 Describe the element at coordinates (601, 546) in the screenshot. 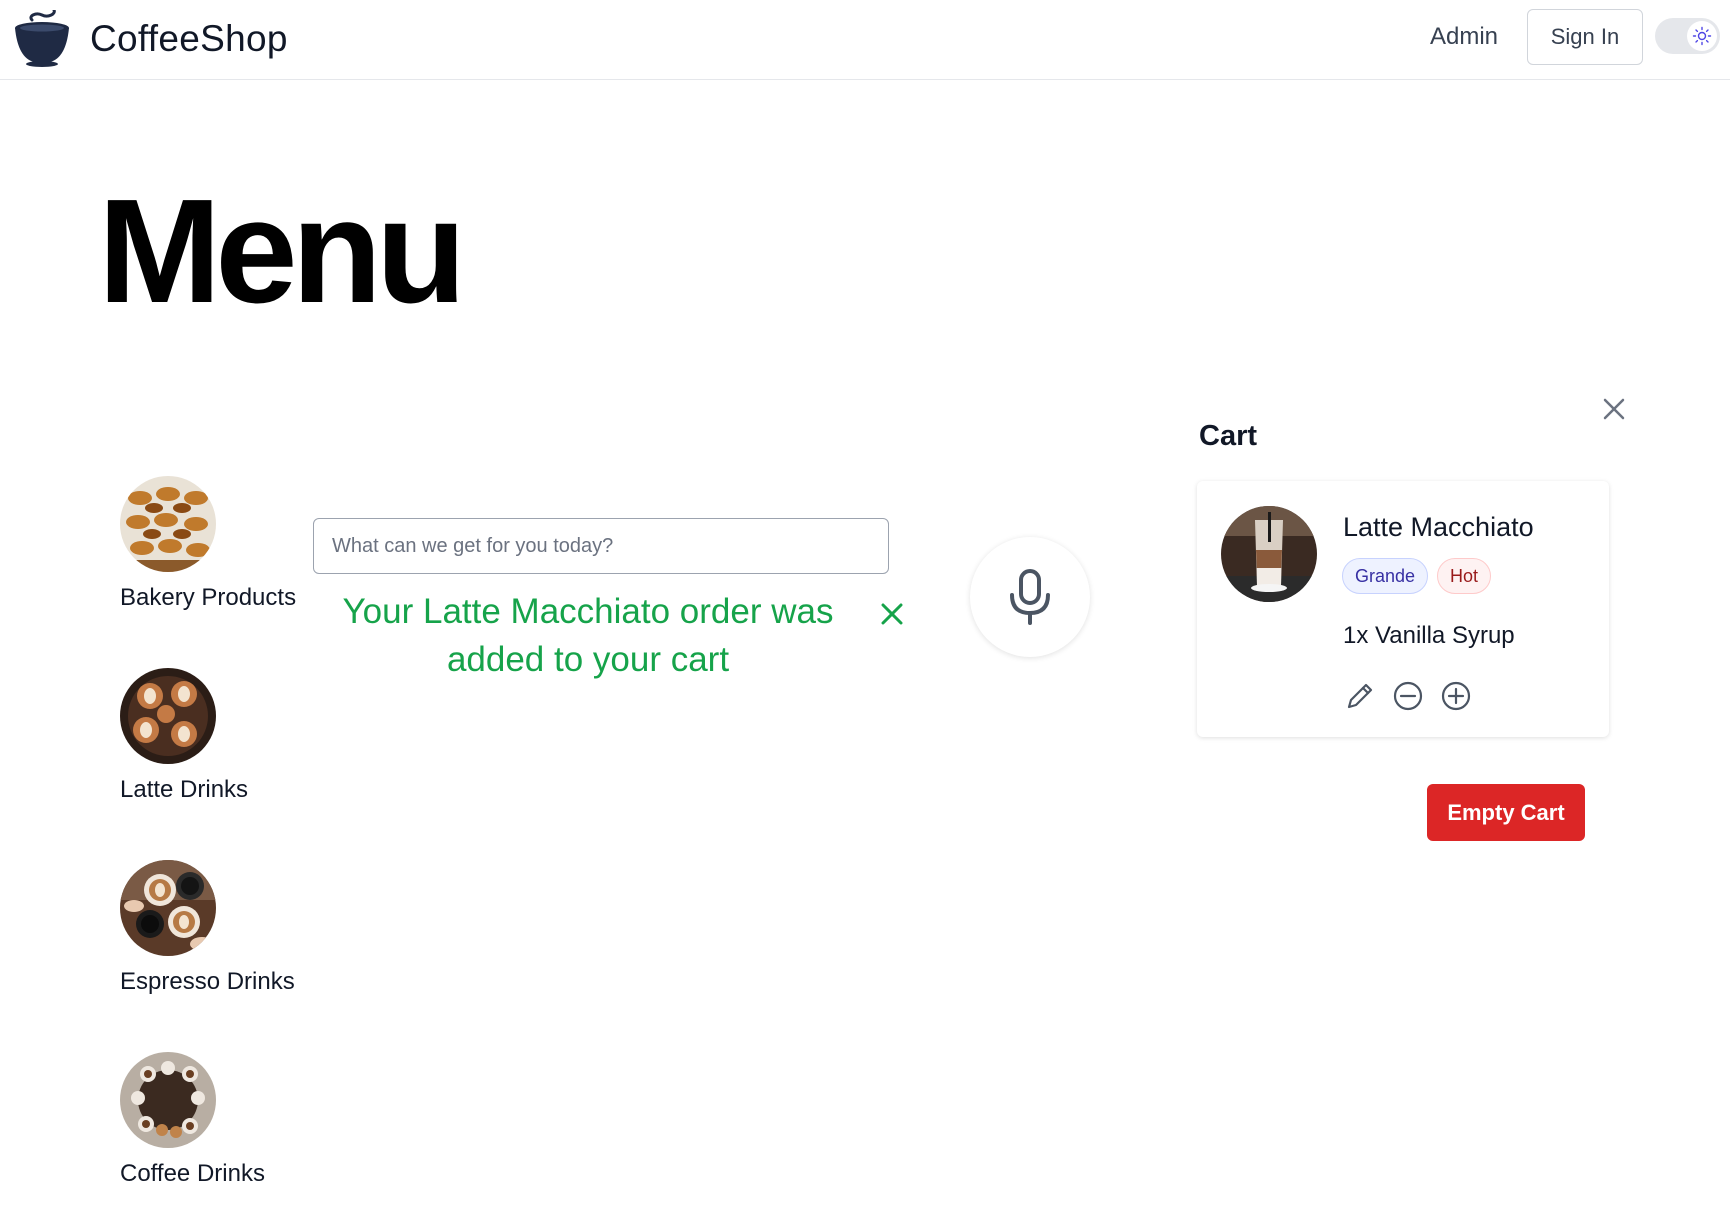

I see `order-search-input` at that location.